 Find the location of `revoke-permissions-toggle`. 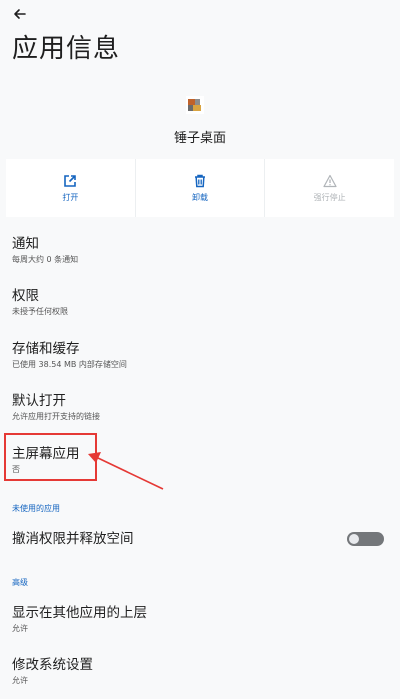

revoke-permissions-toggle is located at coordinates (365, 539).